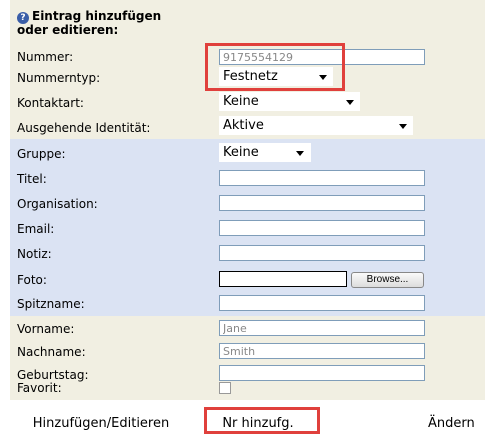 This screenshot has height=434, width=485. I want to click on spitzname-input, so click(322, 303).